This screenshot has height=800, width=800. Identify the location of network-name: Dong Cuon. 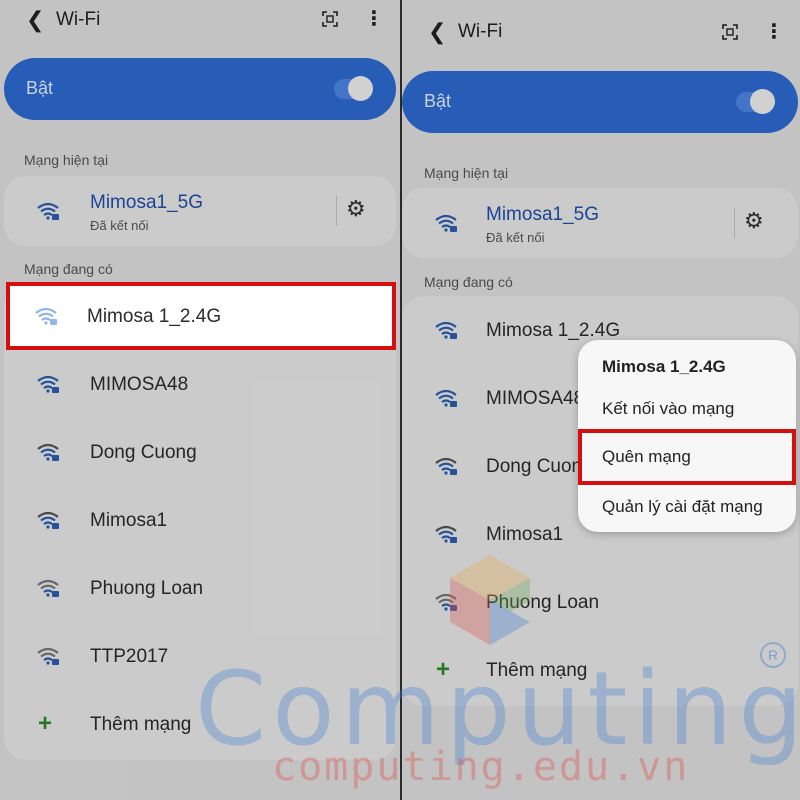
(534, 466).